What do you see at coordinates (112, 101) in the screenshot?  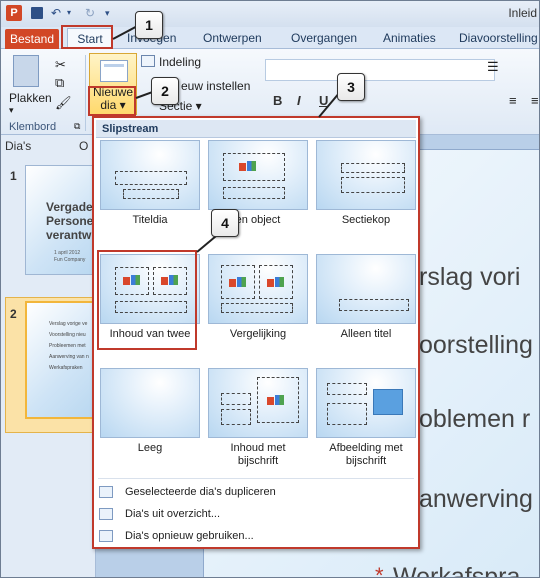 I see `new-slide-highlight` at bounding box center [112, 101].